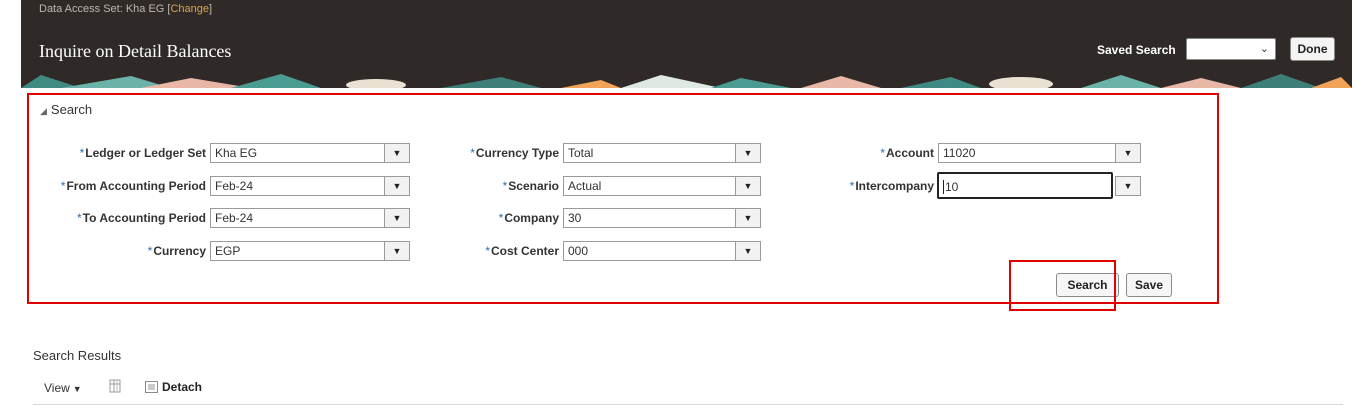 The height and width of the screenshot is (416, 1359). I want to click on from-period-combo: Feb-24 ▼, so click(310, 186).